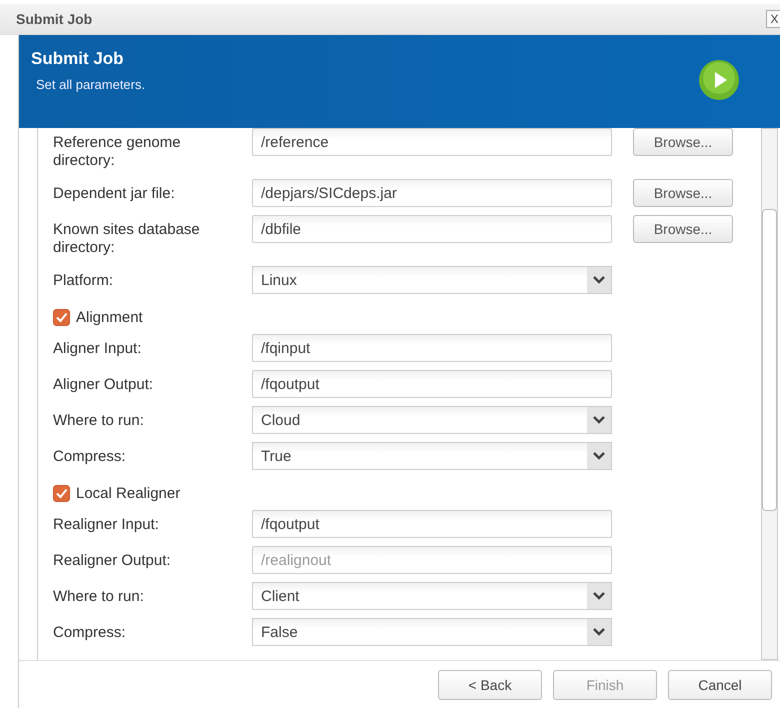 Image resolution: width=780 pixels, height=708 pixels. What do you see at coordinates (432, 348) in the screenshot?
I see `text-field: /fqinput` at bounding box center [432, 348].